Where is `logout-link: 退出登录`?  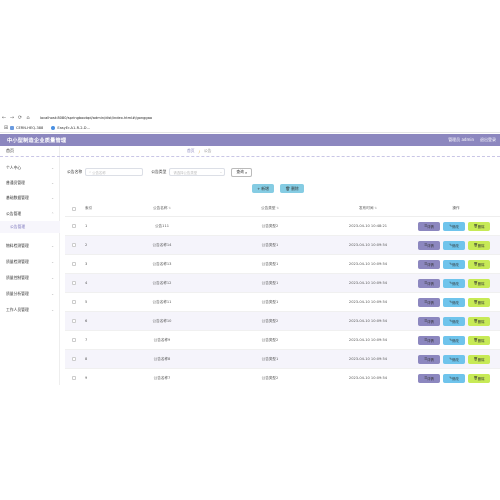 logout-link: 退出登录 is located at coordinates (488, 140).